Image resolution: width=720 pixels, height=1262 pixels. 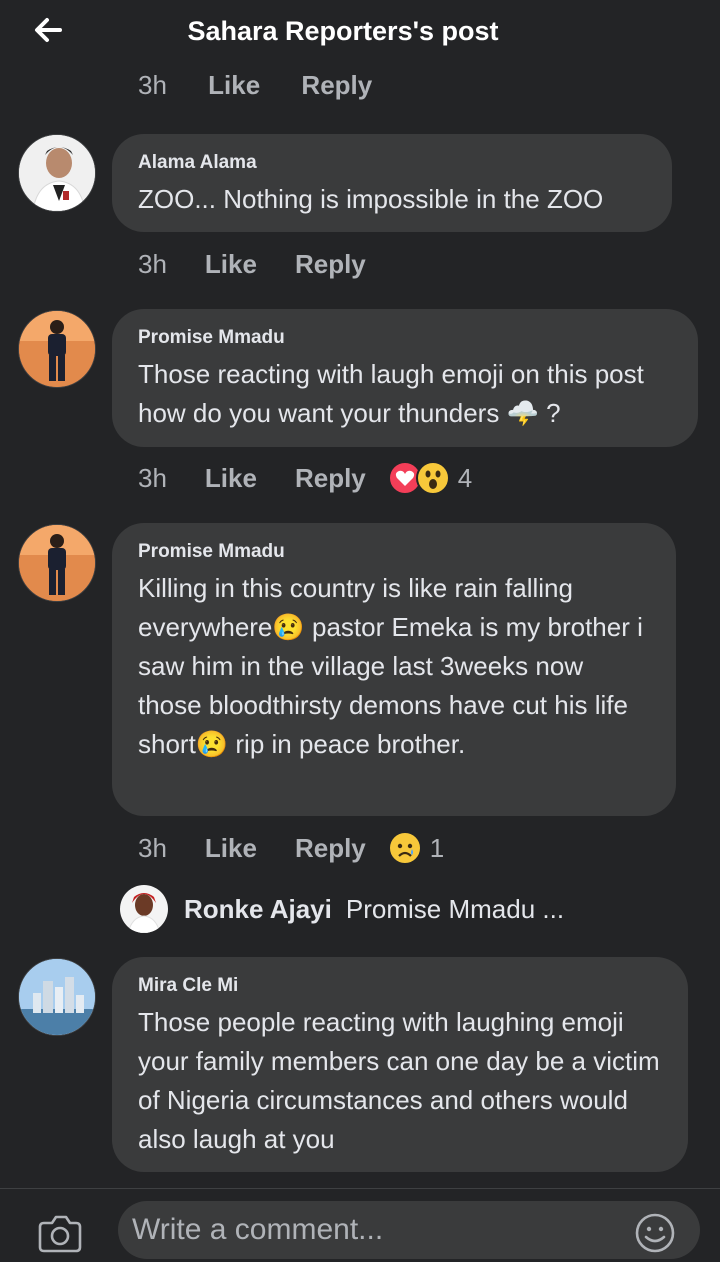 I want to click on comment-actions: 3h Like Reply 4, so click(x=305, y=478).